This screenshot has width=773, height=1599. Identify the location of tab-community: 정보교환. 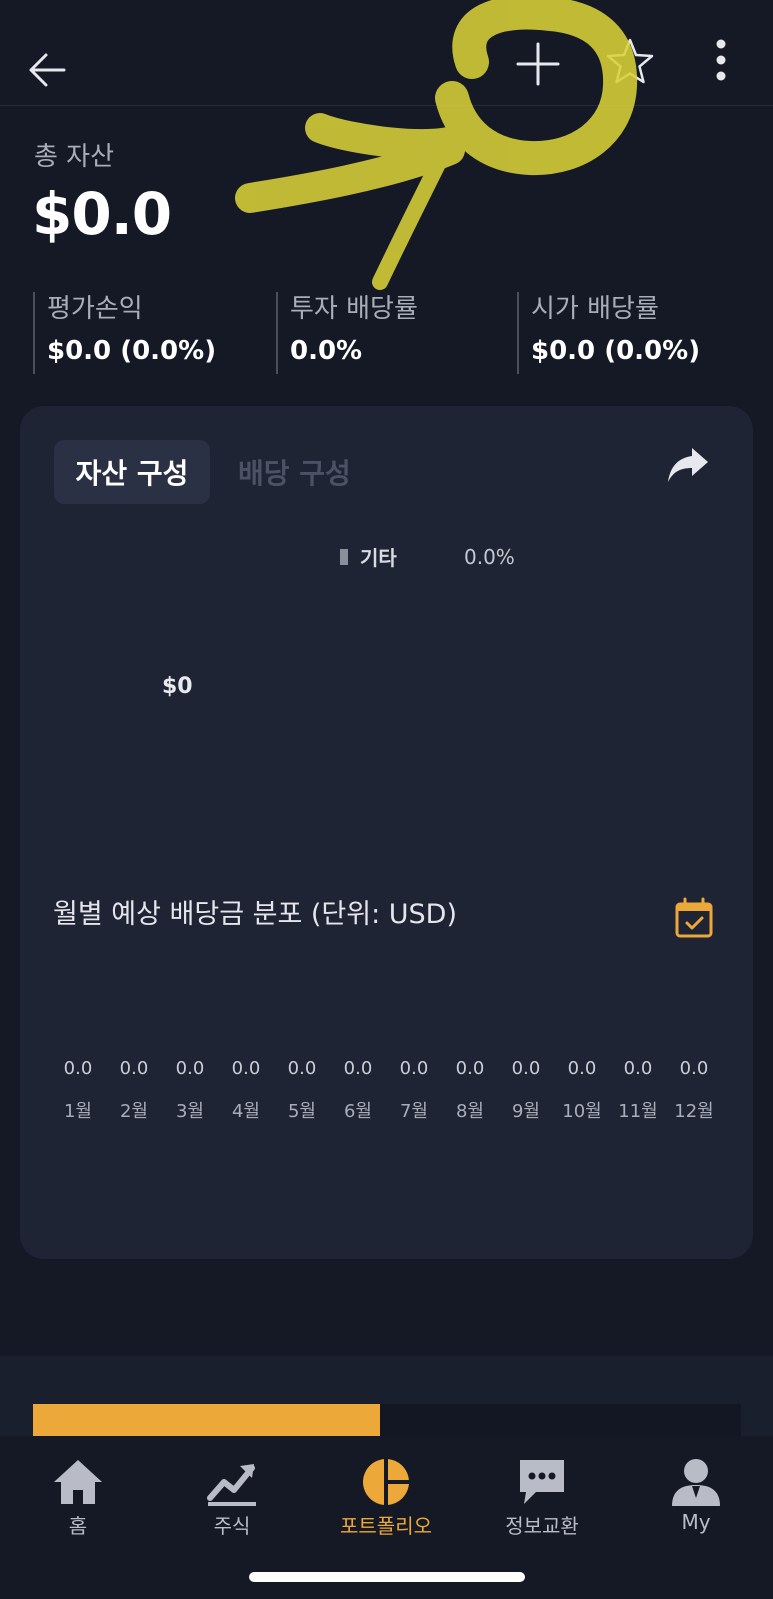
(542, 1497).